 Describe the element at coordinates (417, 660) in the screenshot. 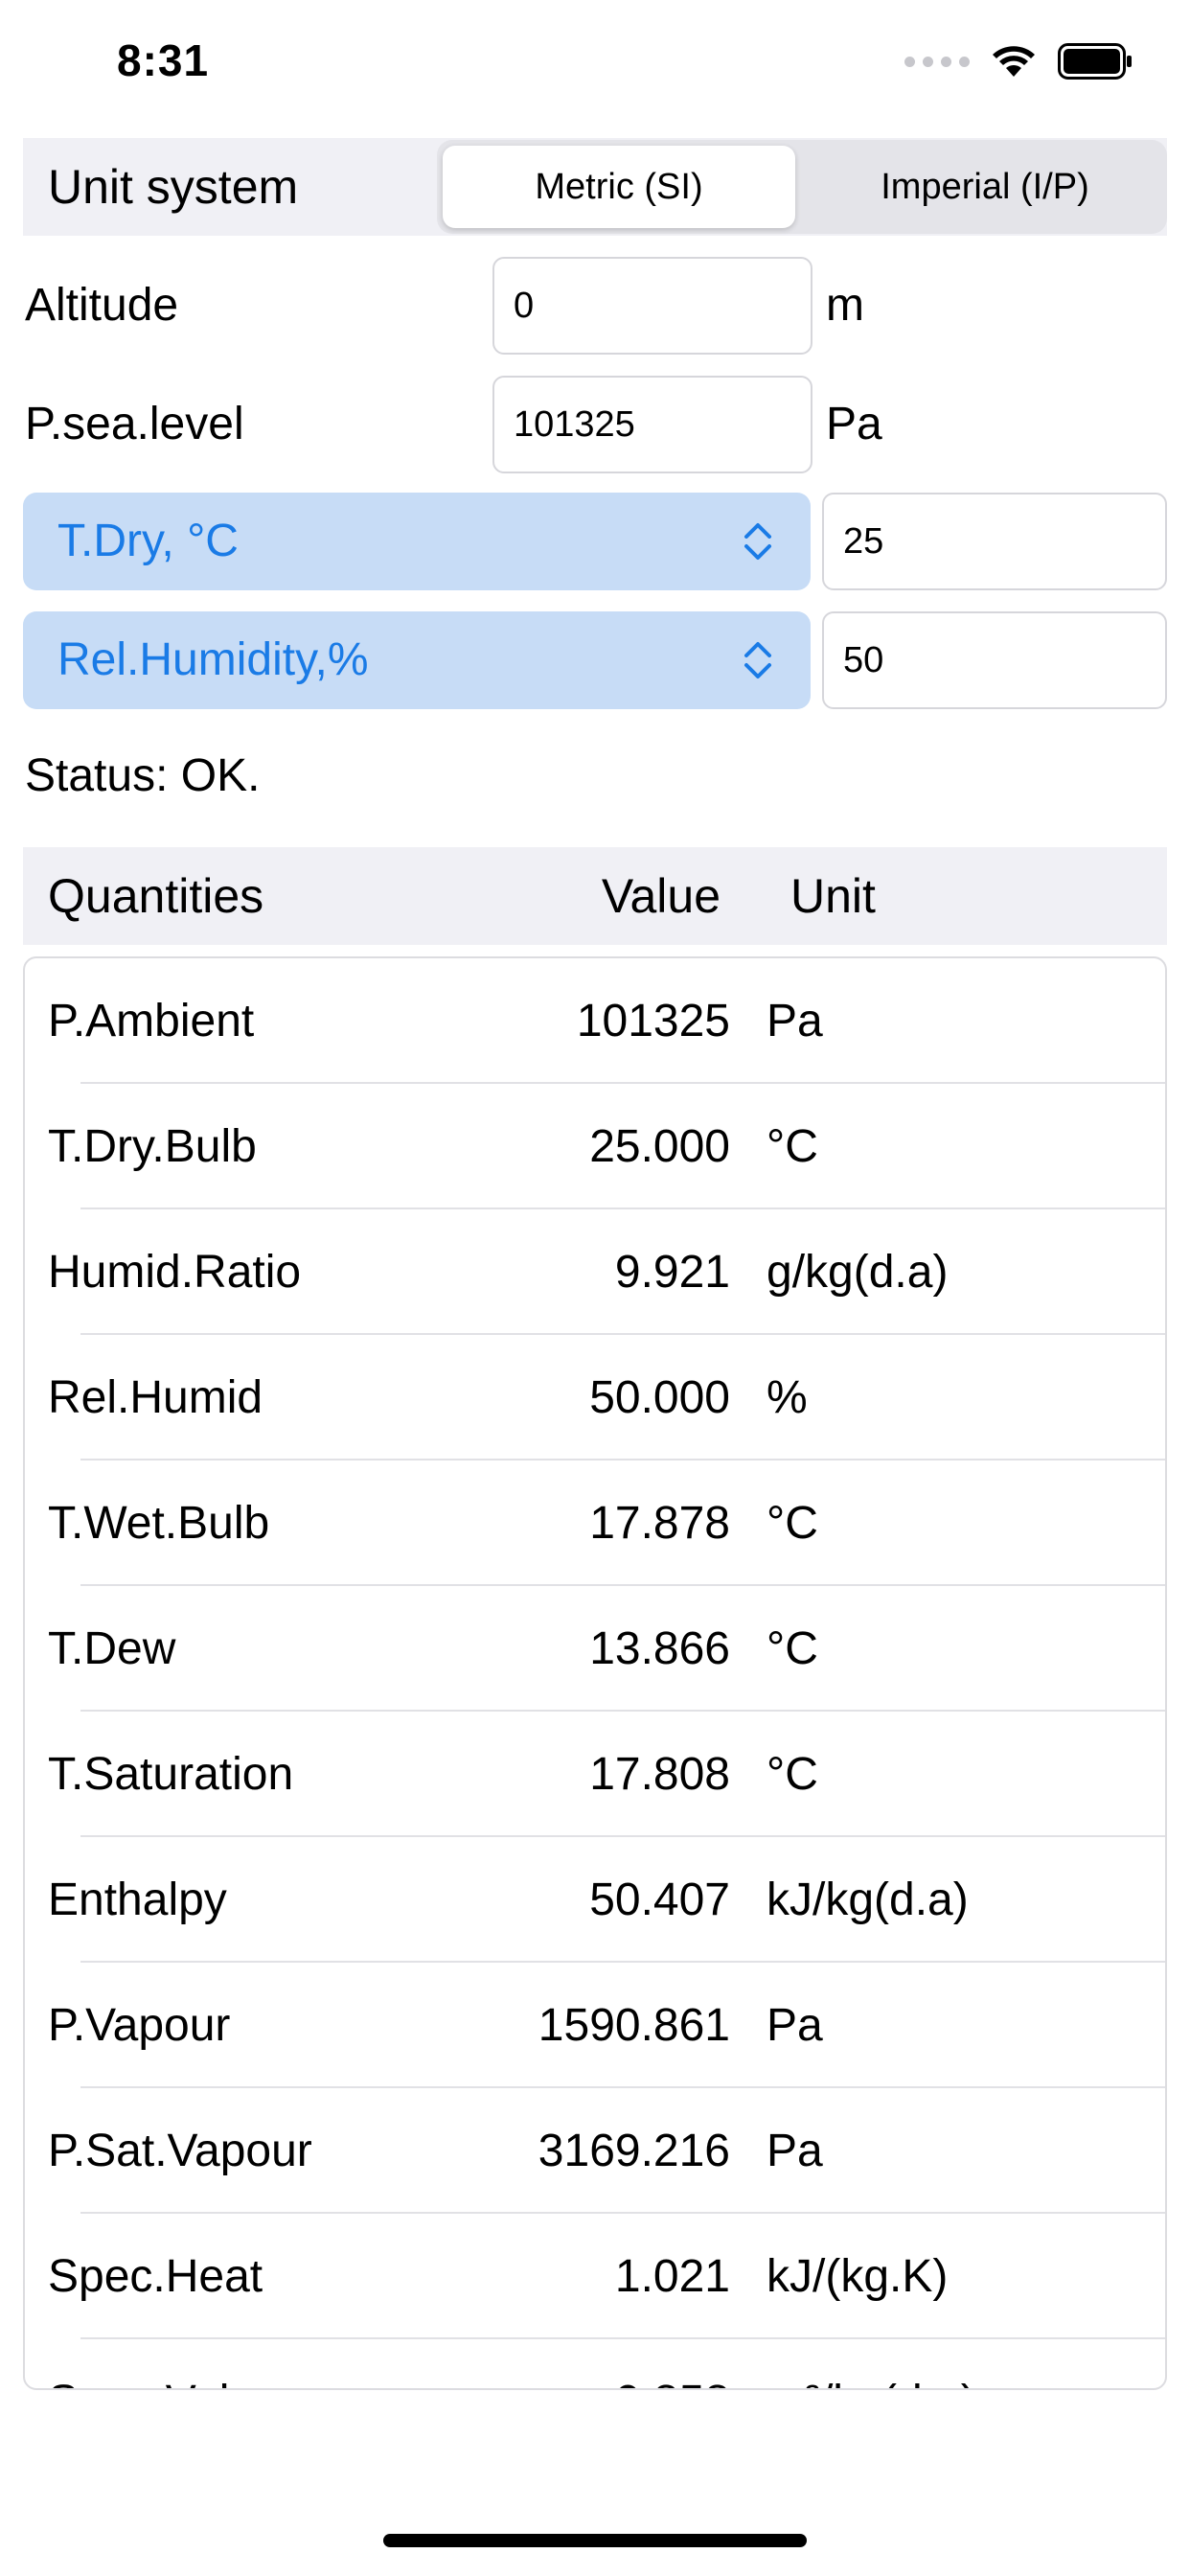

I see `property-picker-2: Rel.Humidity,%` at that location.